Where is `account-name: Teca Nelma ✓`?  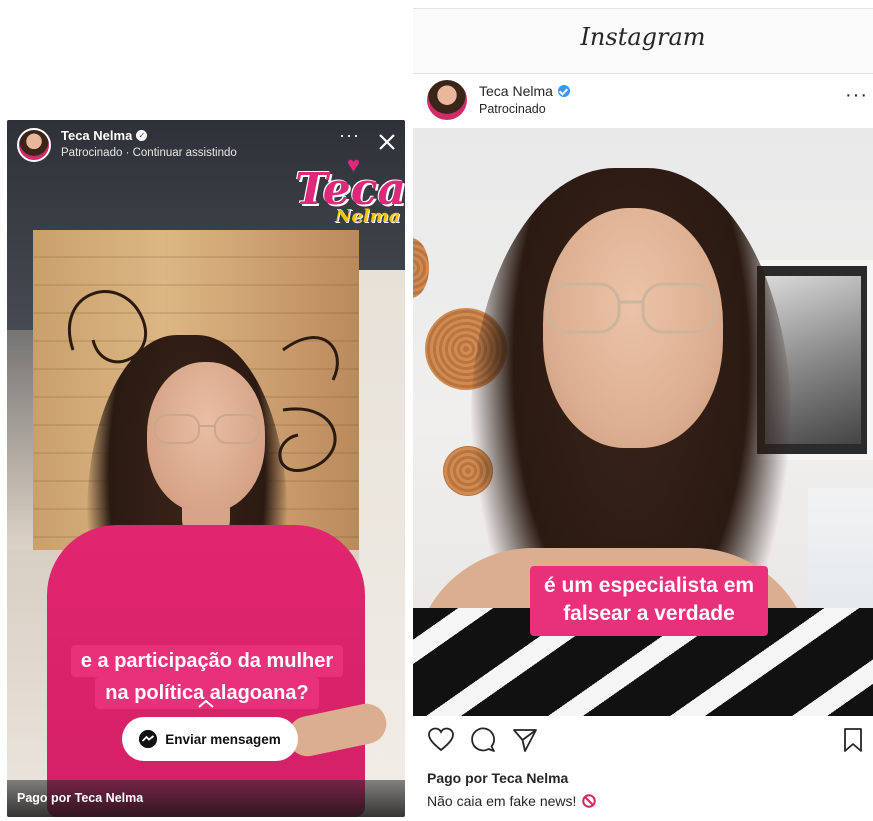
account-name: Teca Nelma ✓ is located at coordinates (104, 135).